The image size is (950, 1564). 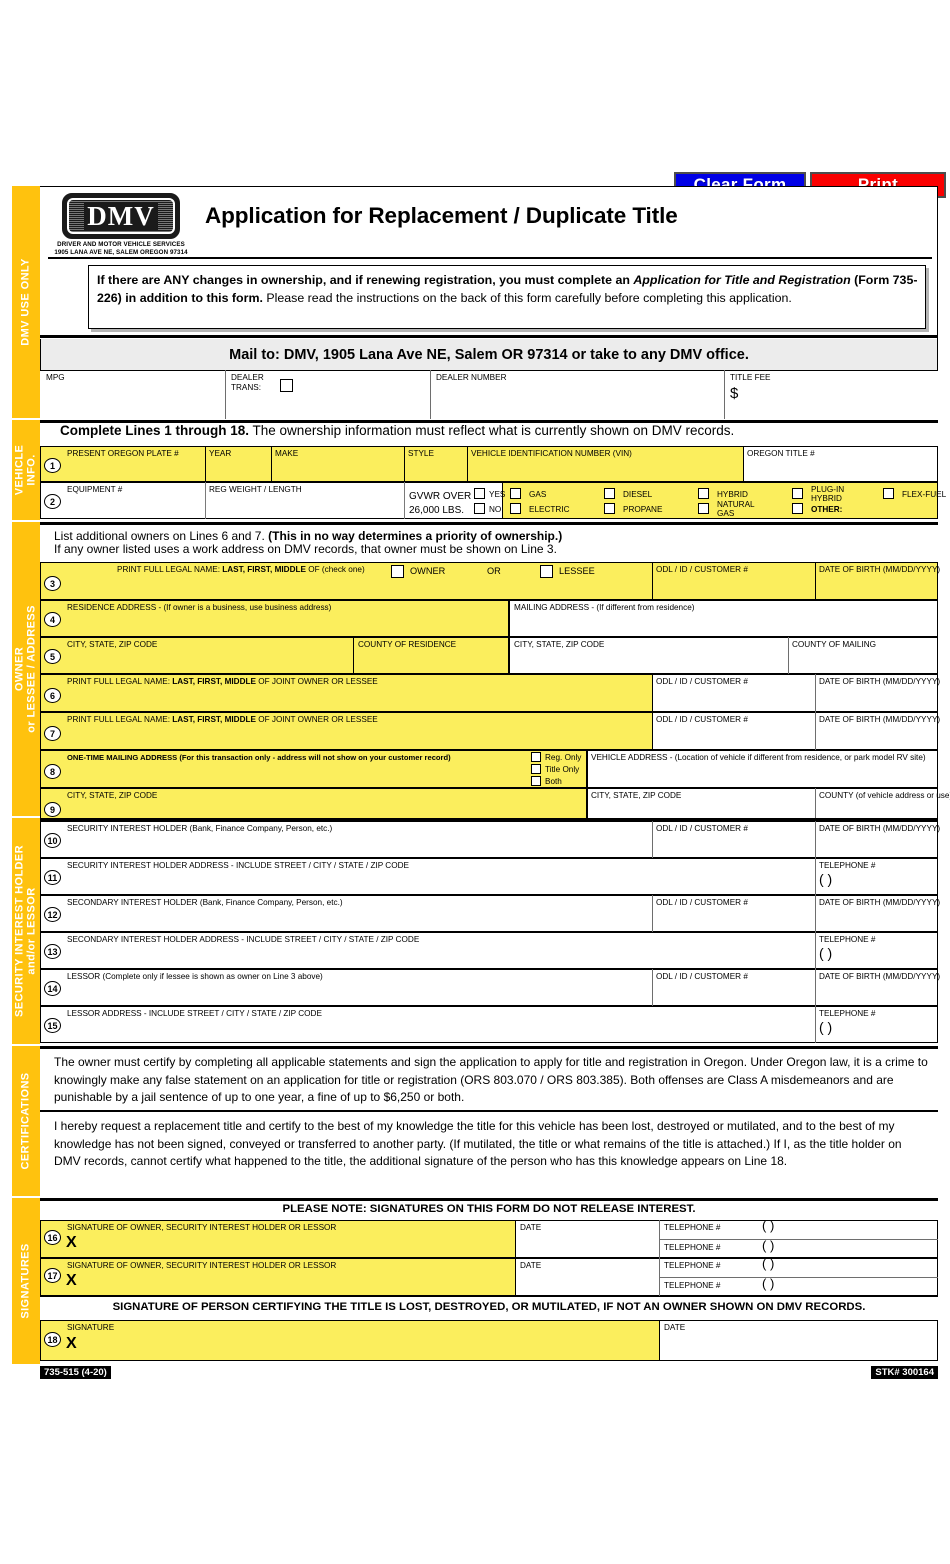 What do you see at coordinates (479, 493) in the screenshot?
I see `gvwr-yes-checkbox` at bounding box center [479, 493].